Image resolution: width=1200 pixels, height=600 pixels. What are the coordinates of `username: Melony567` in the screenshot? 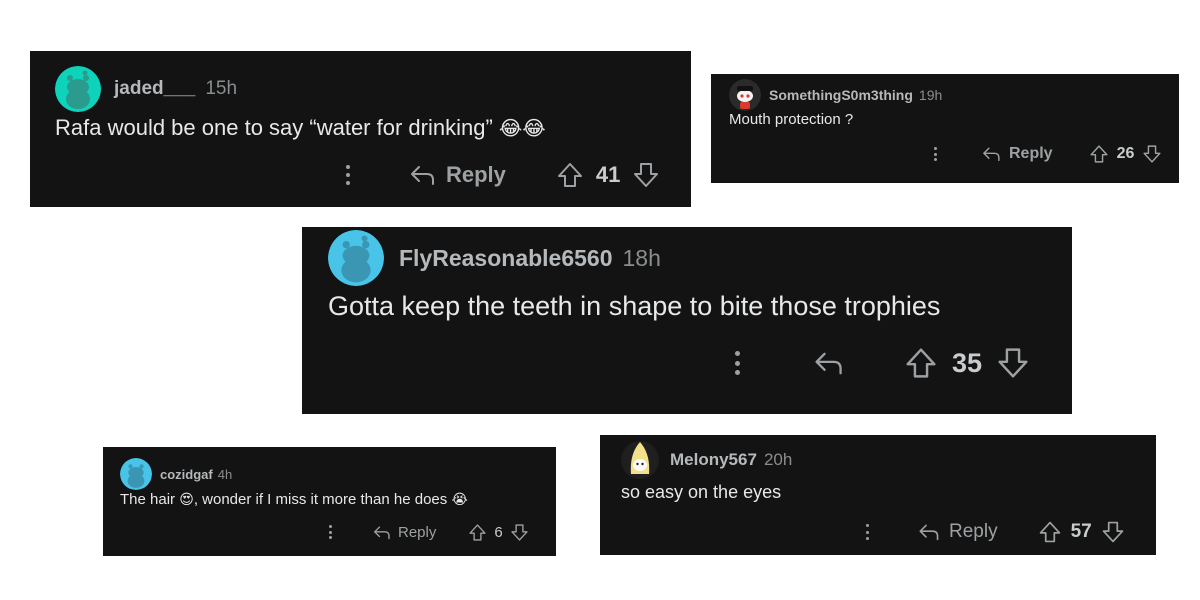 It's located at (713, 460).